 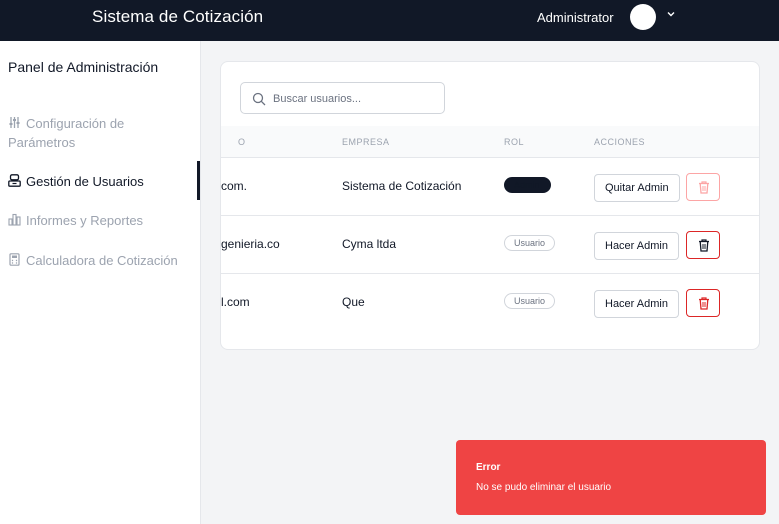 I want to click on user-email: l.com, so click(x=235, y=302).